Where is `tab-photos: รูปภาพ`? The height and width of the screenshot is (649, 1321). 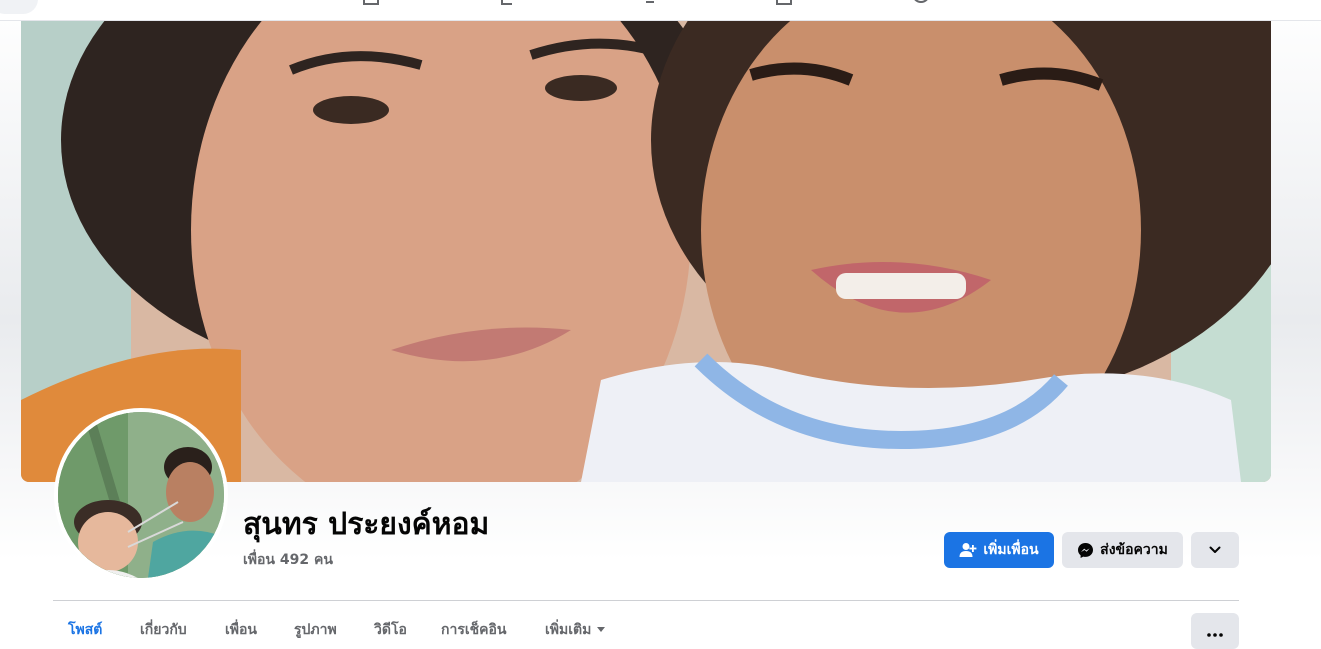
tab-photos: รูปภาพ is located at coordinates (315, 629).